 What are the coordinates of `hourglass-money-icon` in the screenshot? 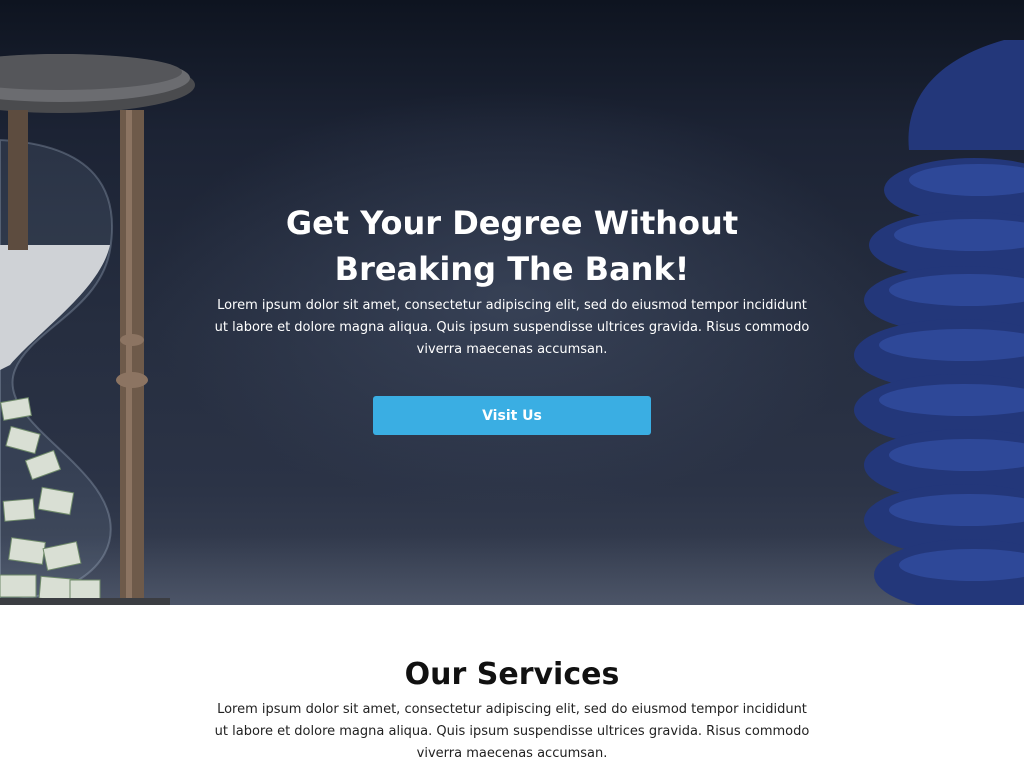 It's located at (97, 329).